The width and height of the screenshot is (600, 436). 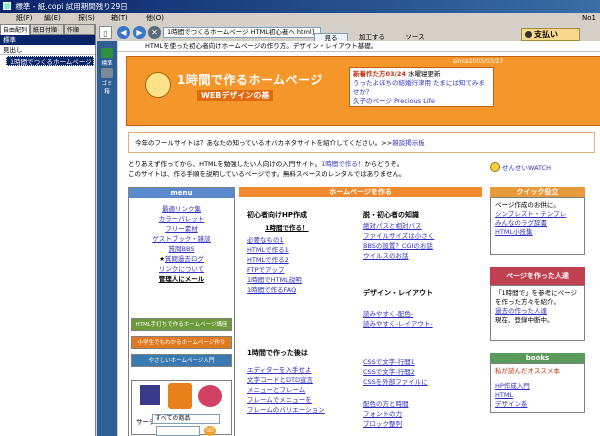 I want to click on css-link-6: ブロック整列, so click(x=395, y=424).